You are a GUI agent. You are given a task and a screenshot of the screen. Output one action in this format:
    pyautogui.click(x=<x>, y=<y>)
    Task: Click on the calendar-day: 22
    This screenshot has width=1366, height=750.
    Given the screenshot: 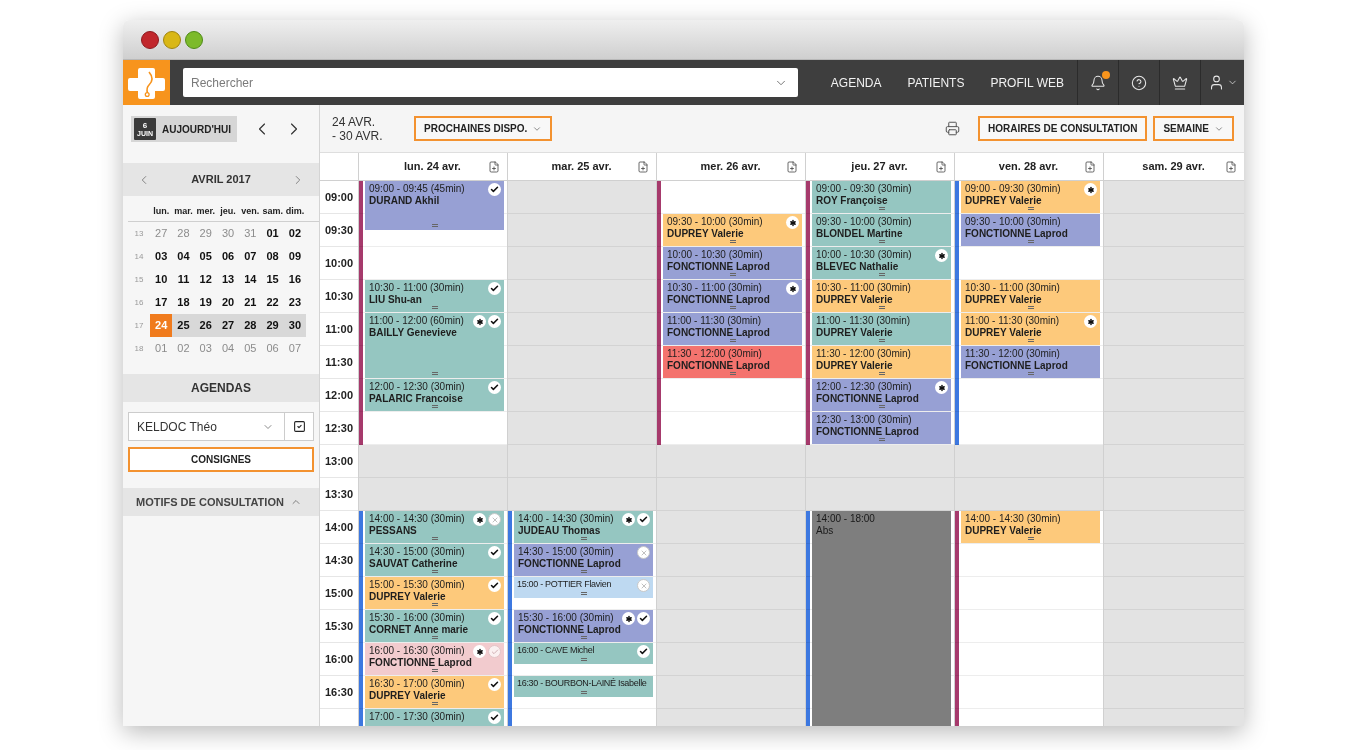 What is the action you would take?
    pyautogui.click(x=272, y=302)
    